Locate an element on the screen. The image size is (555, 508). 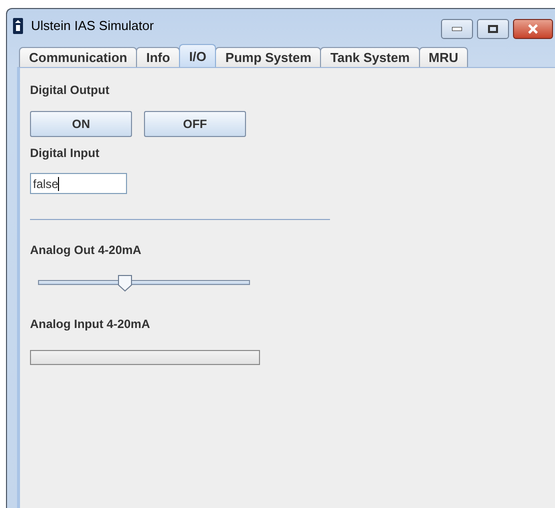
tab: Info is located at coordinates (158, 57).